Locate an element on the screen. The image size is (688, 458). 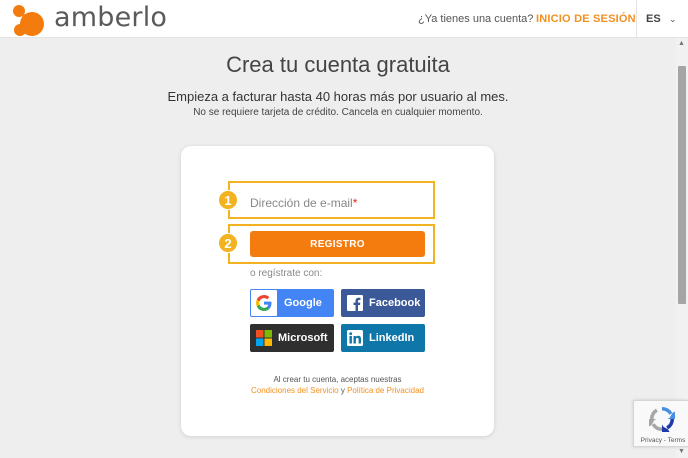
highlight-box-register is located at coordinates (331, 244).